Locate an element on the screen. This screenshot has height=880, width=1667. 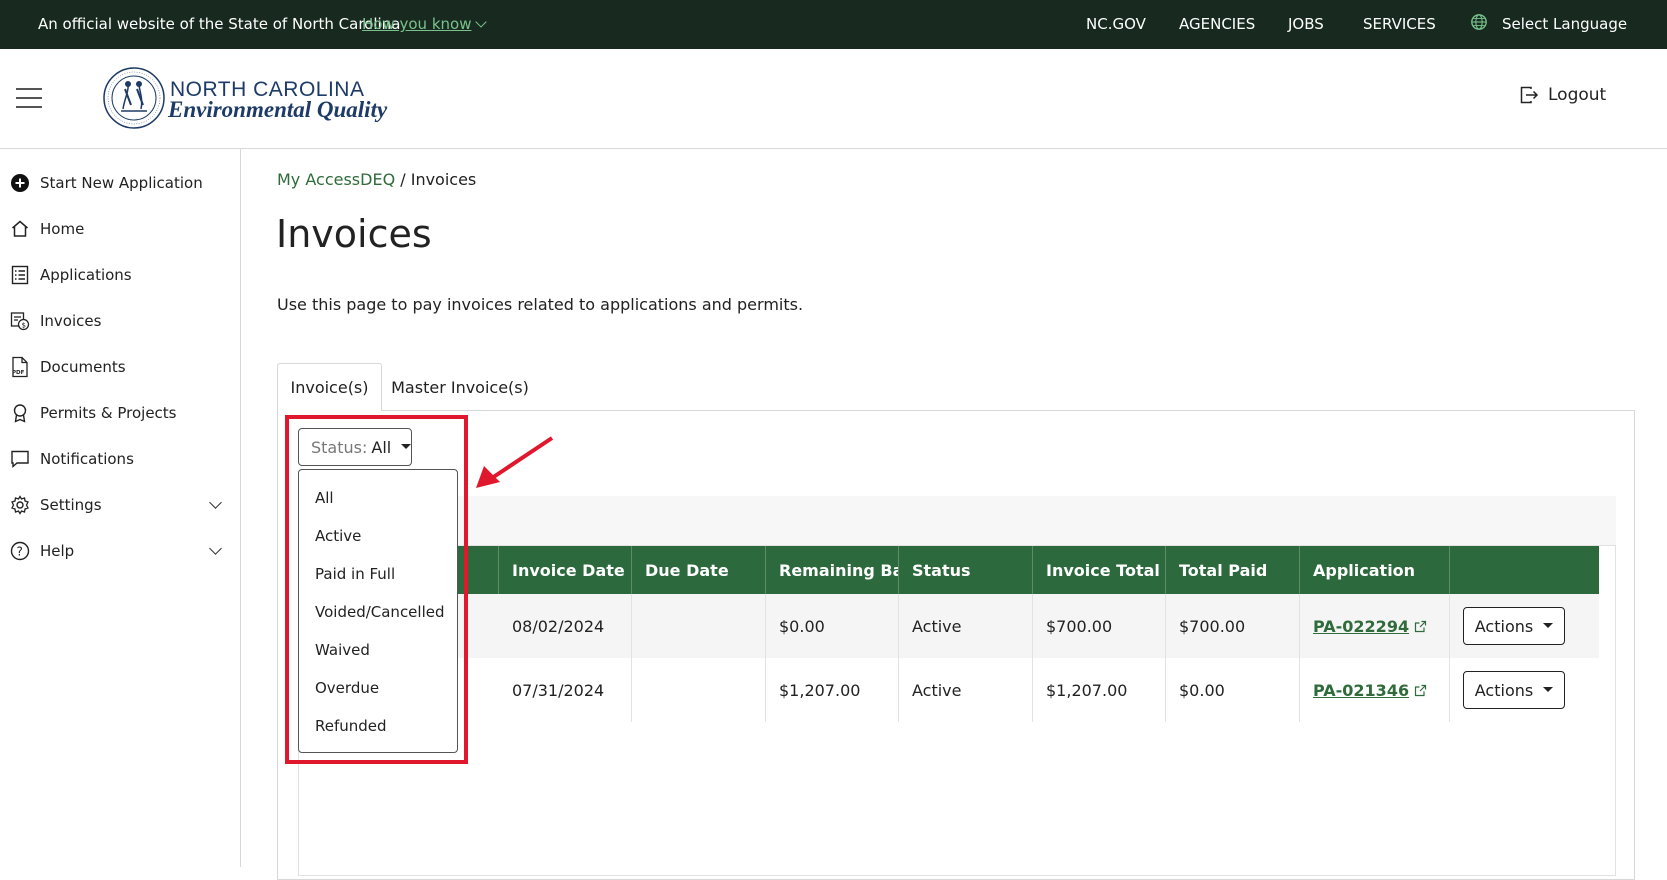
page-title: Invoices is located at coordinates (354, 234).